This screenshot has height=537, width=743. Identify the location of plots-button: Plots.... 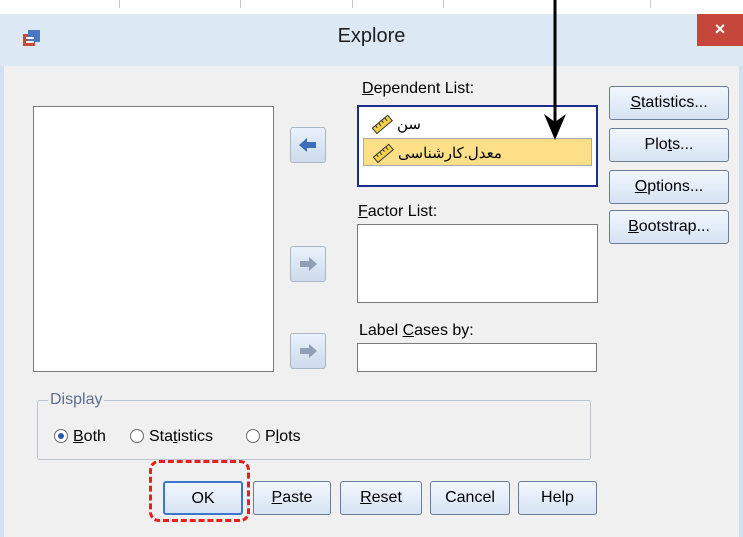
(669, 145).